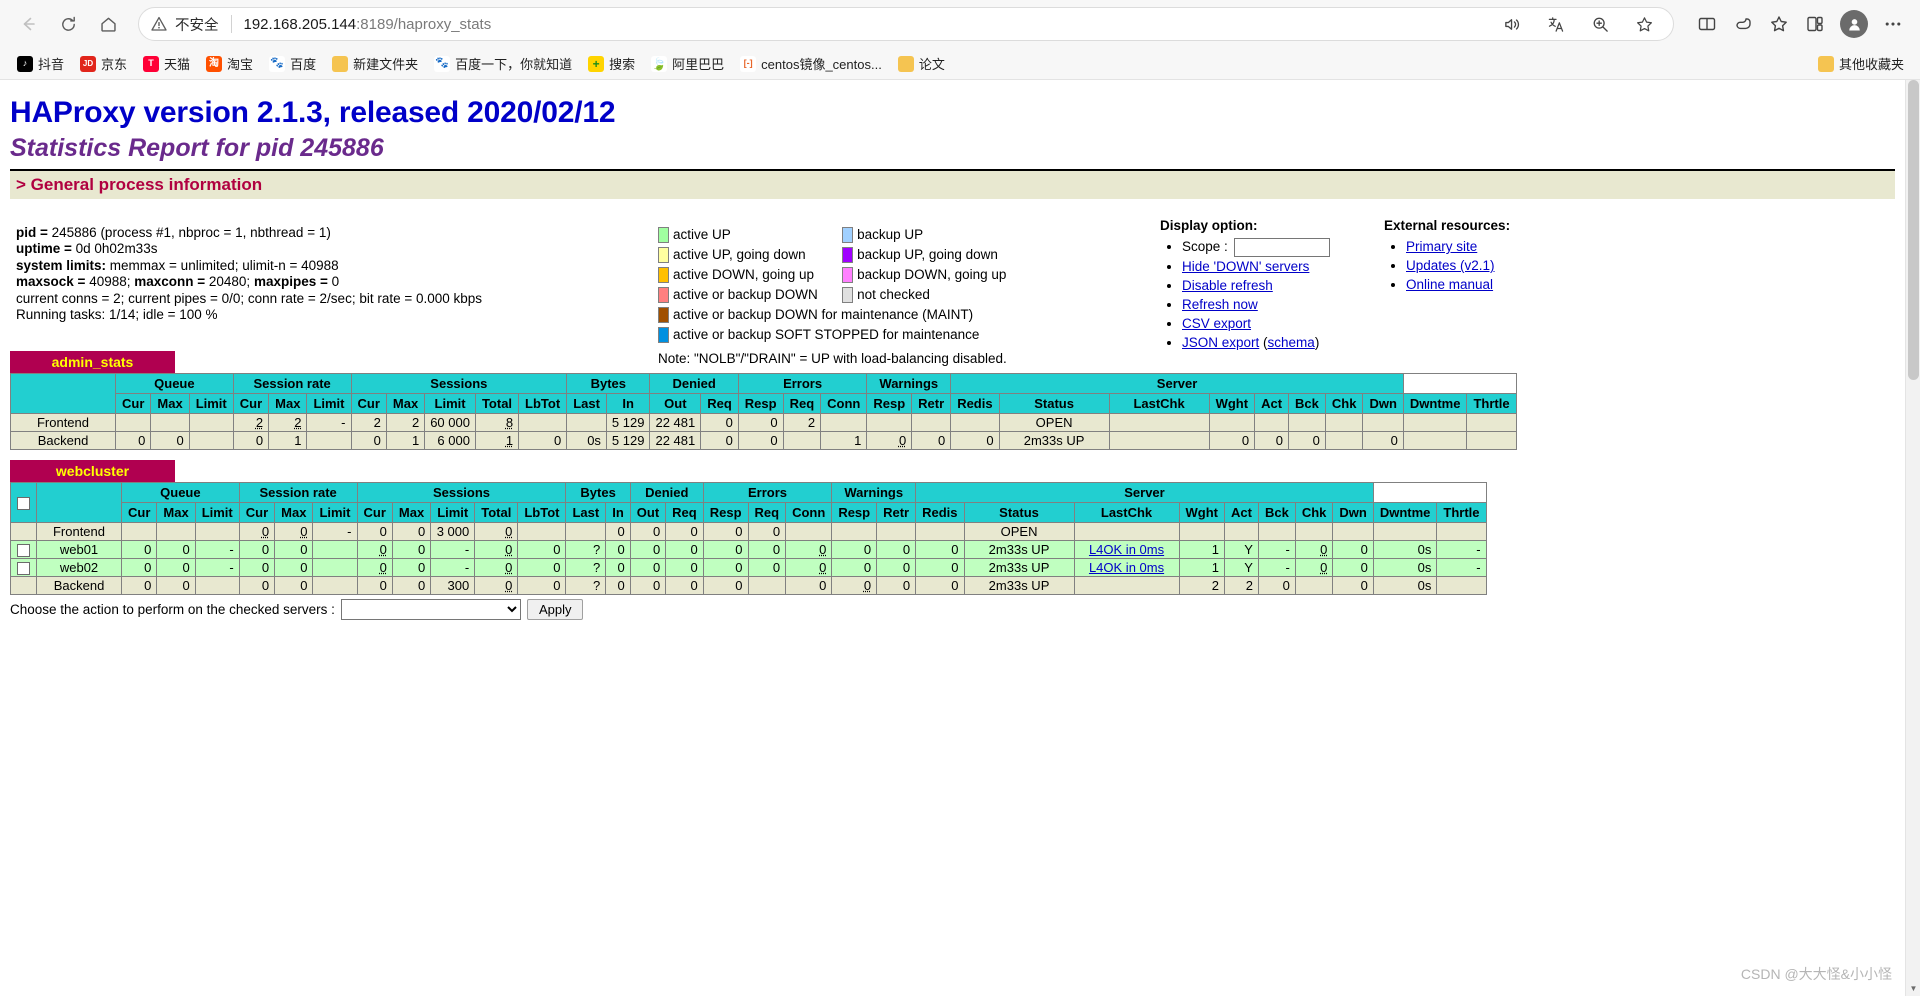  I want to click on bookmark-taobao: 淘 淘宝, so click(229, 63).